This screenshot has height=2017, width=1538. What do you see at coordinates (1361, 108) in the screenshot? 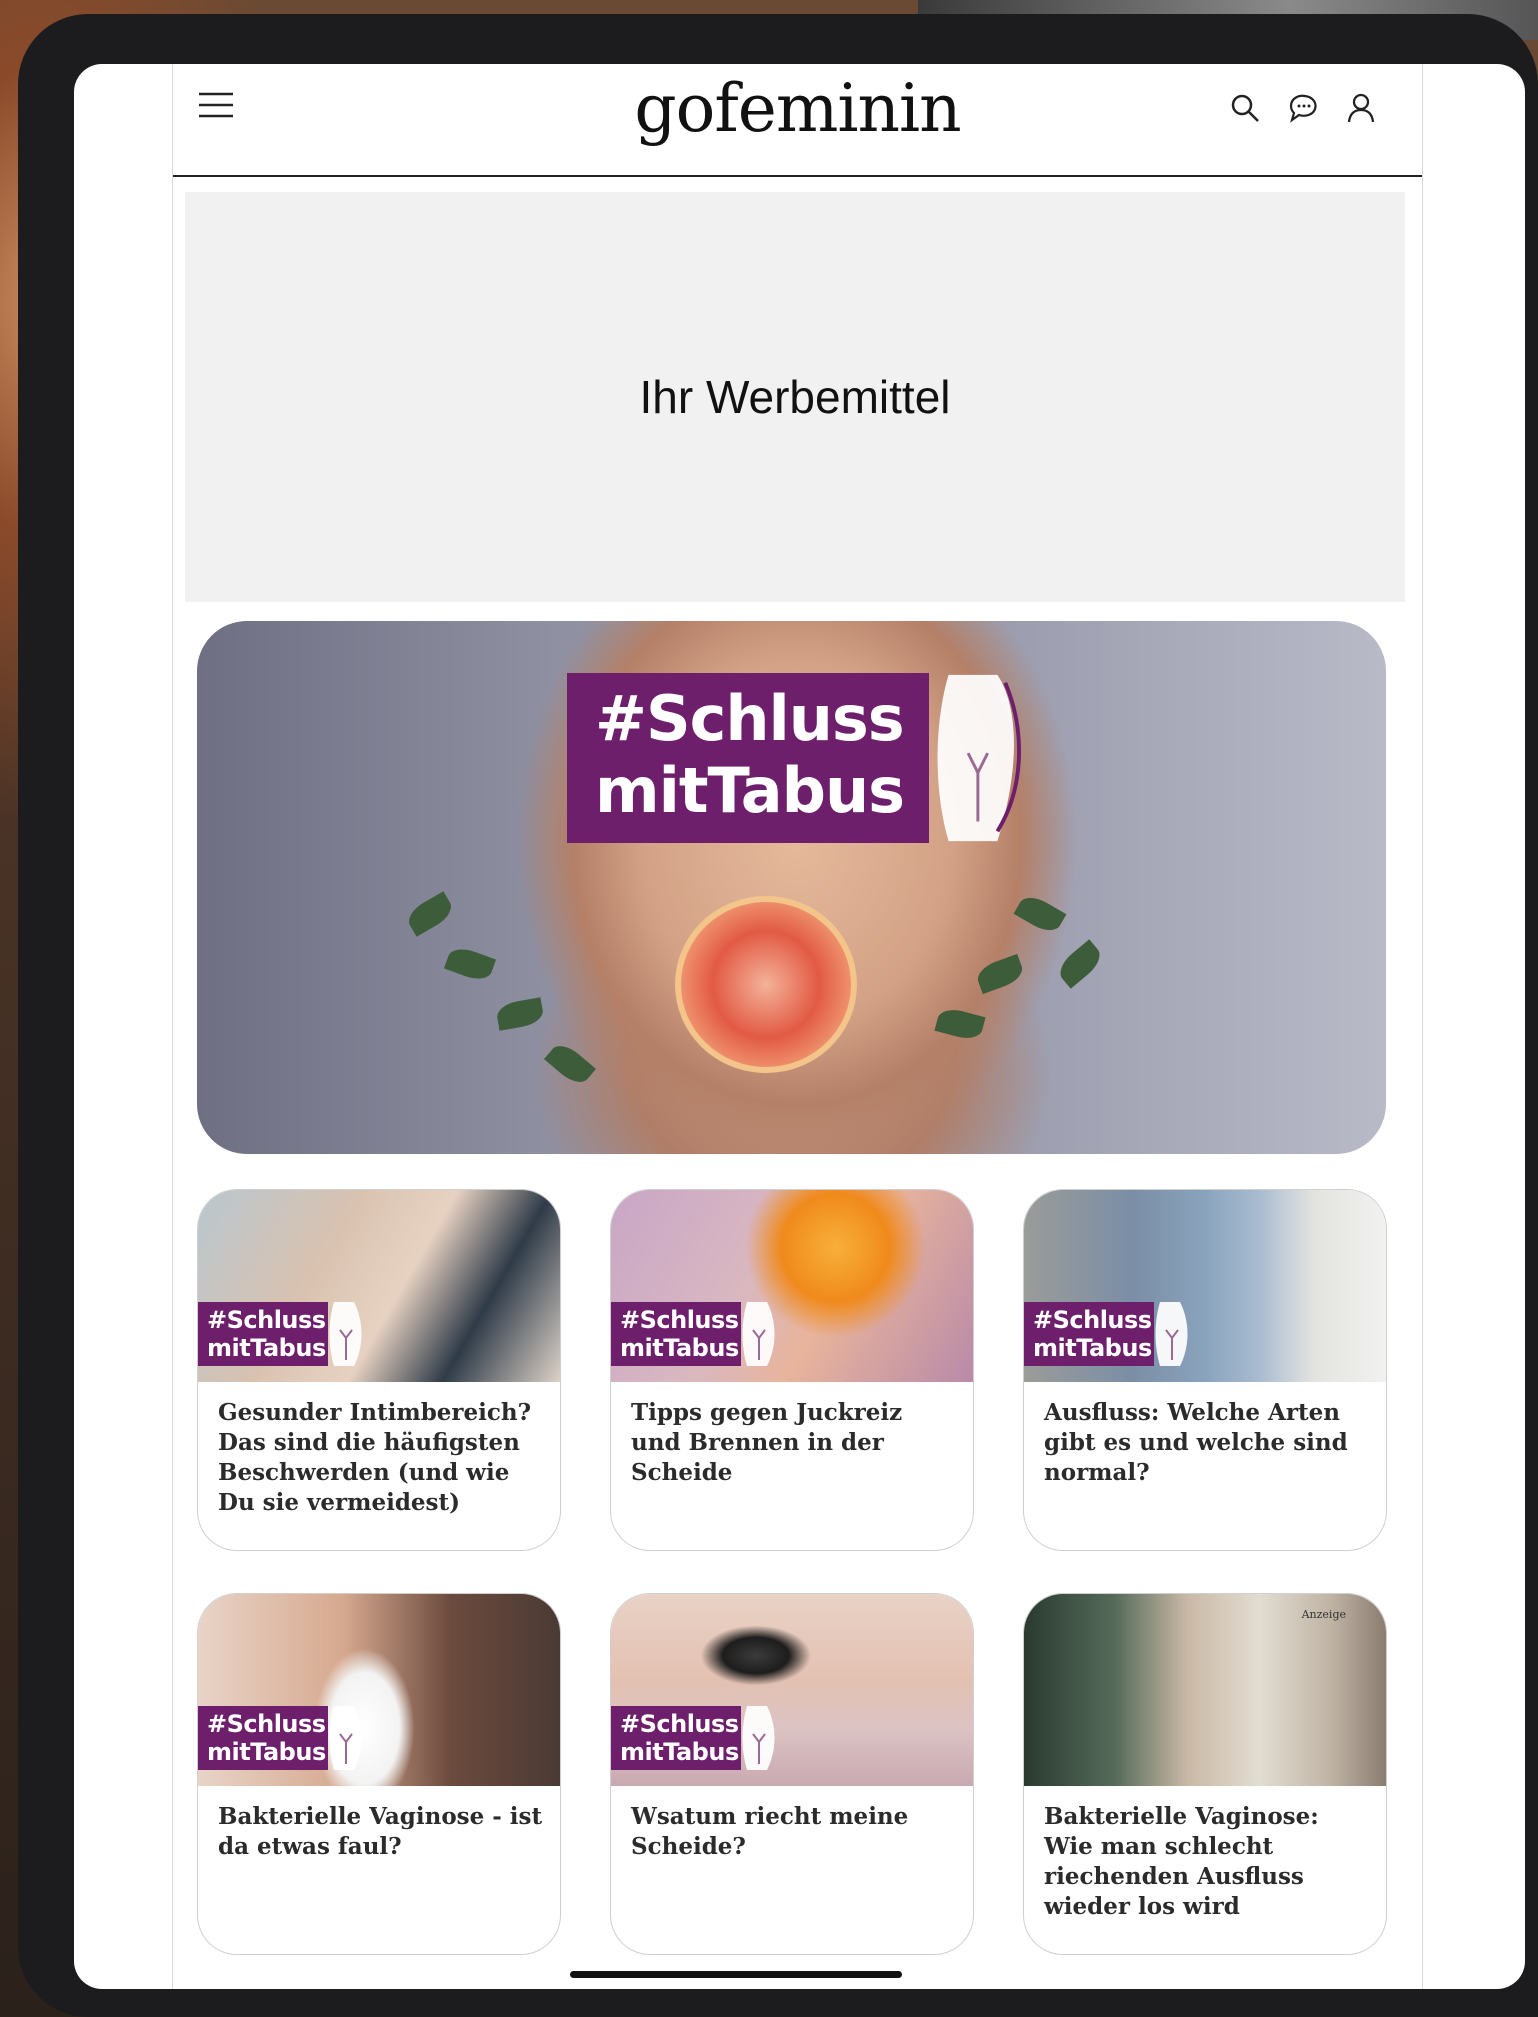
I see `user-icon` at bounding box center [1361, 108].